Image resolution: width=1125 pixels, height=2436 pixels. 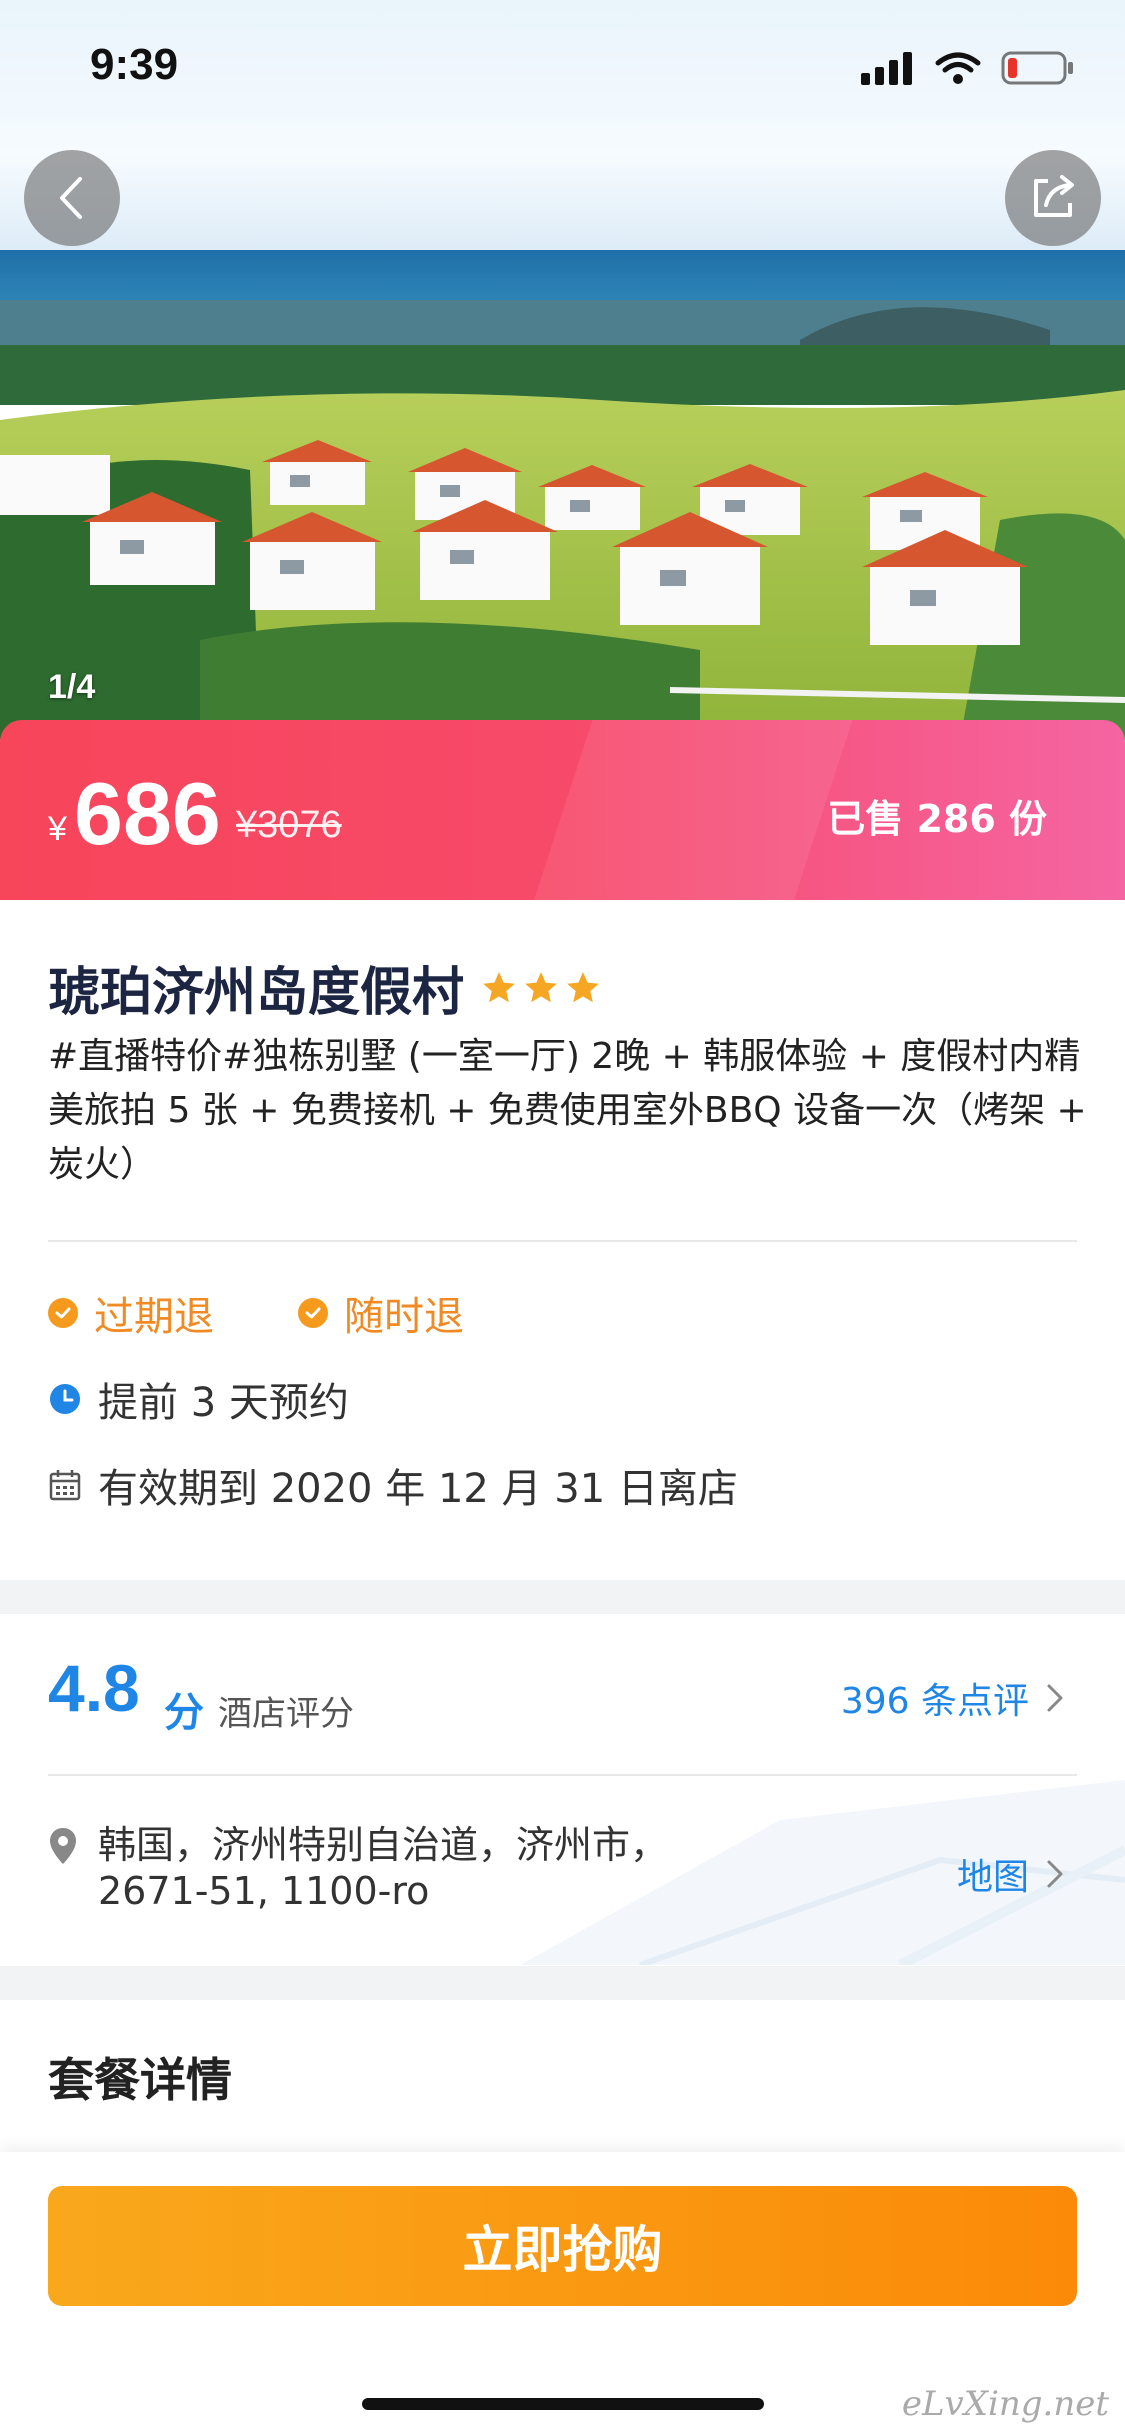 I want to click on advance-booking-text: 提前 3 天预约, so click(x=223, y=1403).